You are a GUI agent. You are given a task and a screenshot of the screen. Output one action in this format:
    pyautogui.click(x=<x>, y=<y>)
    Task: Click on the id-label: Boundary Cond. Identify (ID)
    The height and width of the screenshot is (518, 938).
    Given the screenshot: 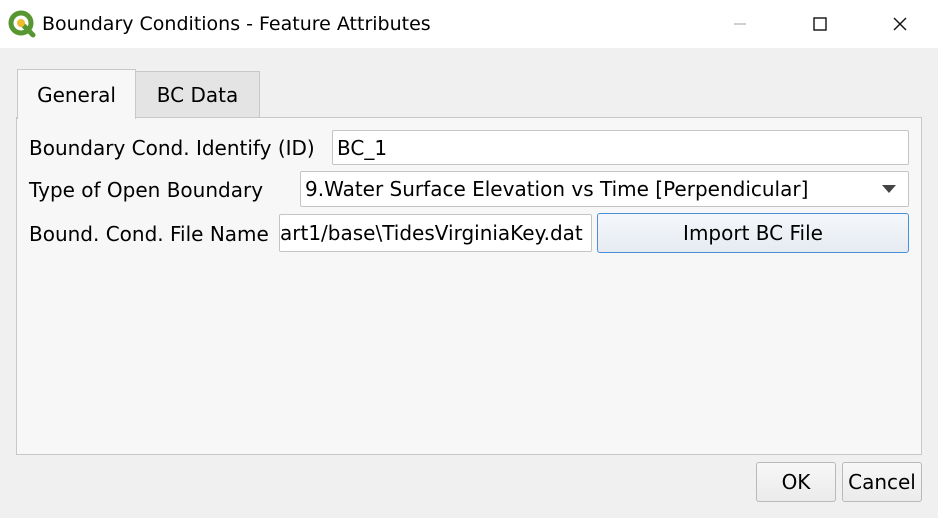 What is the action you would take?
    pyautogui.click(x=172, y=148)
    